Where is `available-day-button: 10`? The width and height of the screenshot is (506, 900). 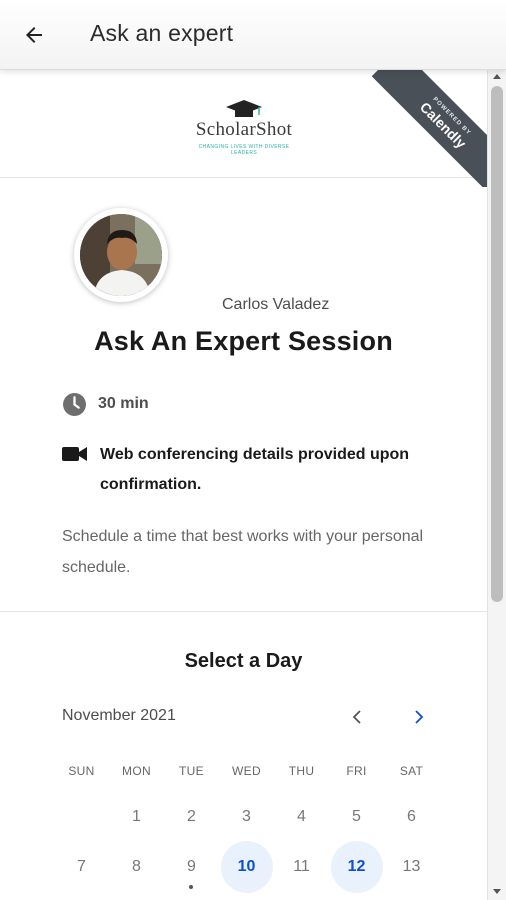
available-day-button: 10 is located at coordinates (246, 867).